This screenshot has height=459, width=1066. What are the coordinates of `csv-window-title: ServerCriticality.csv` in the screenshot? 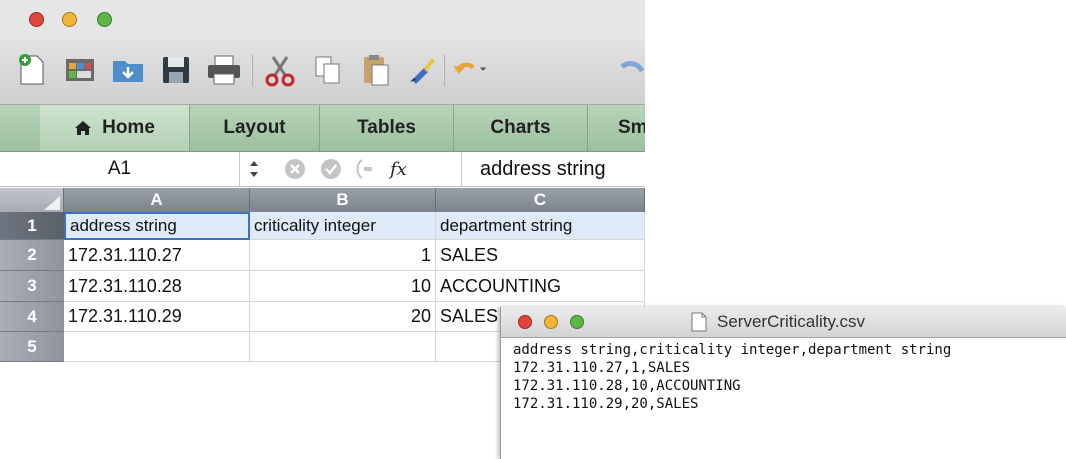 It's located at (791, 321).